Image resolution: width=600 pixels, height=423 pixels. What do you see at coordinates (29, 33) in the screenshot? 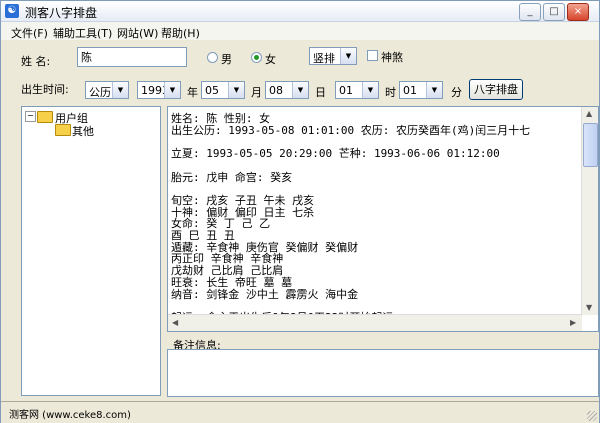
I see `menu-file: 文件(F)` at bounding box center [29, 33].